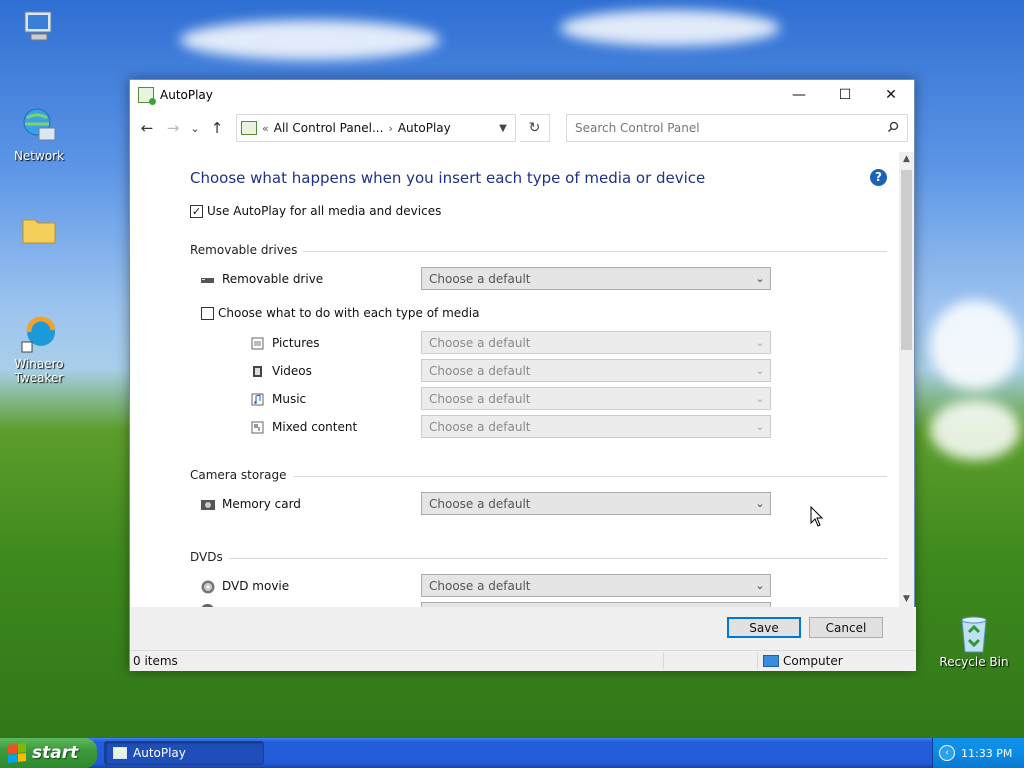  Describe the element at coordinates (538, 250) in the screenshot. I see `section-removable-drives: Removable drives` at that location.